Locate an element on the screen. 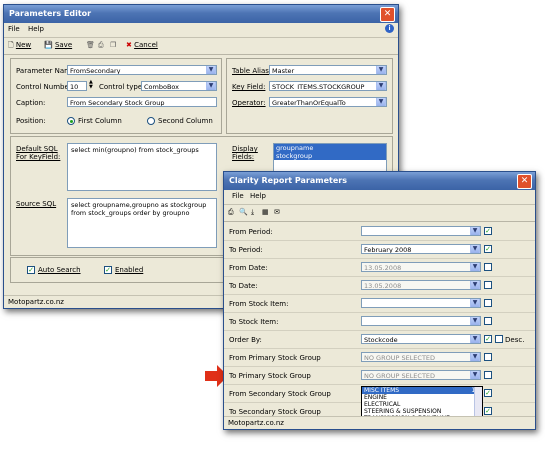 The image size is (545, 450). pe-save-button: 💾 Save is located at coordinates (58, 45).